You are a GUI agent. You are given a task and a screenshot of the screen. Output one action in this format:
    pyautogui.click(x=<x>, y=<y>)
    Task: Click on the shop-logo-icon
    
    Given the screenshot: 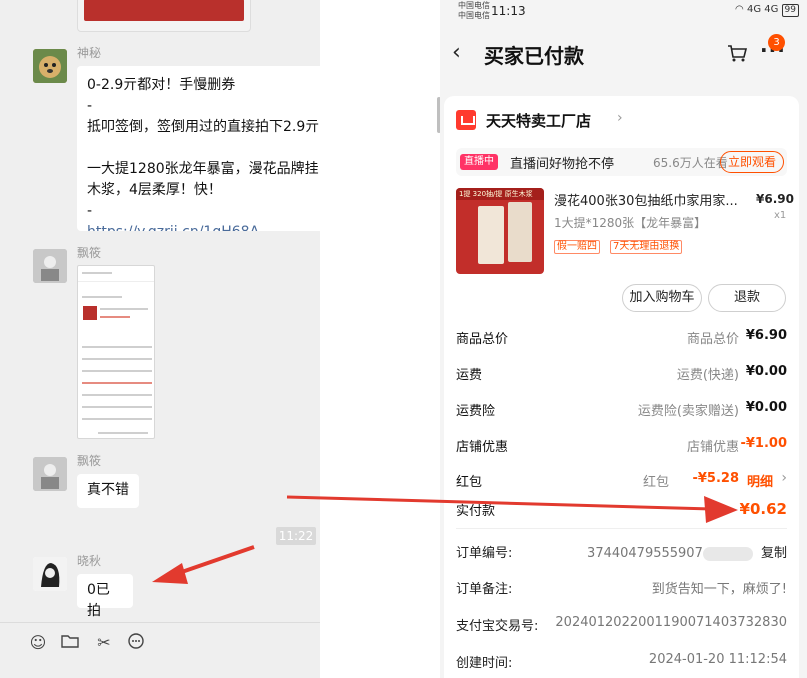 What is the action you would take?
    pyautogui.click(x=466, y=120)
    